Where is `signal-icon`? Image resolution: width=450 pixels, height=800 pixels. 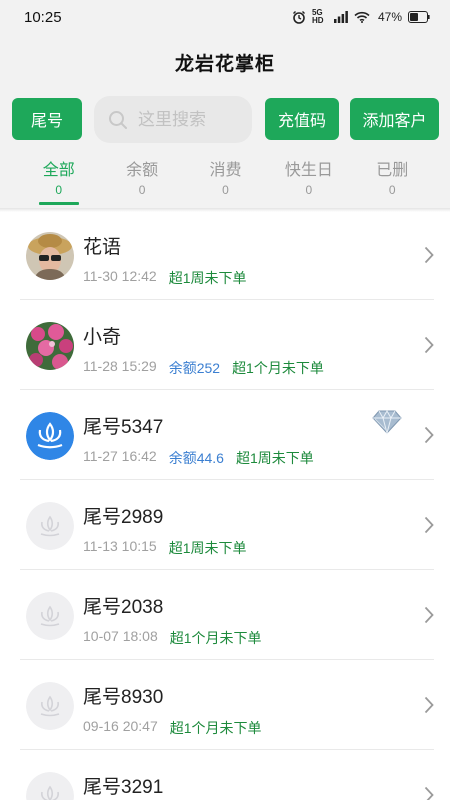
signal-icon is located at coordinates (340, 17).